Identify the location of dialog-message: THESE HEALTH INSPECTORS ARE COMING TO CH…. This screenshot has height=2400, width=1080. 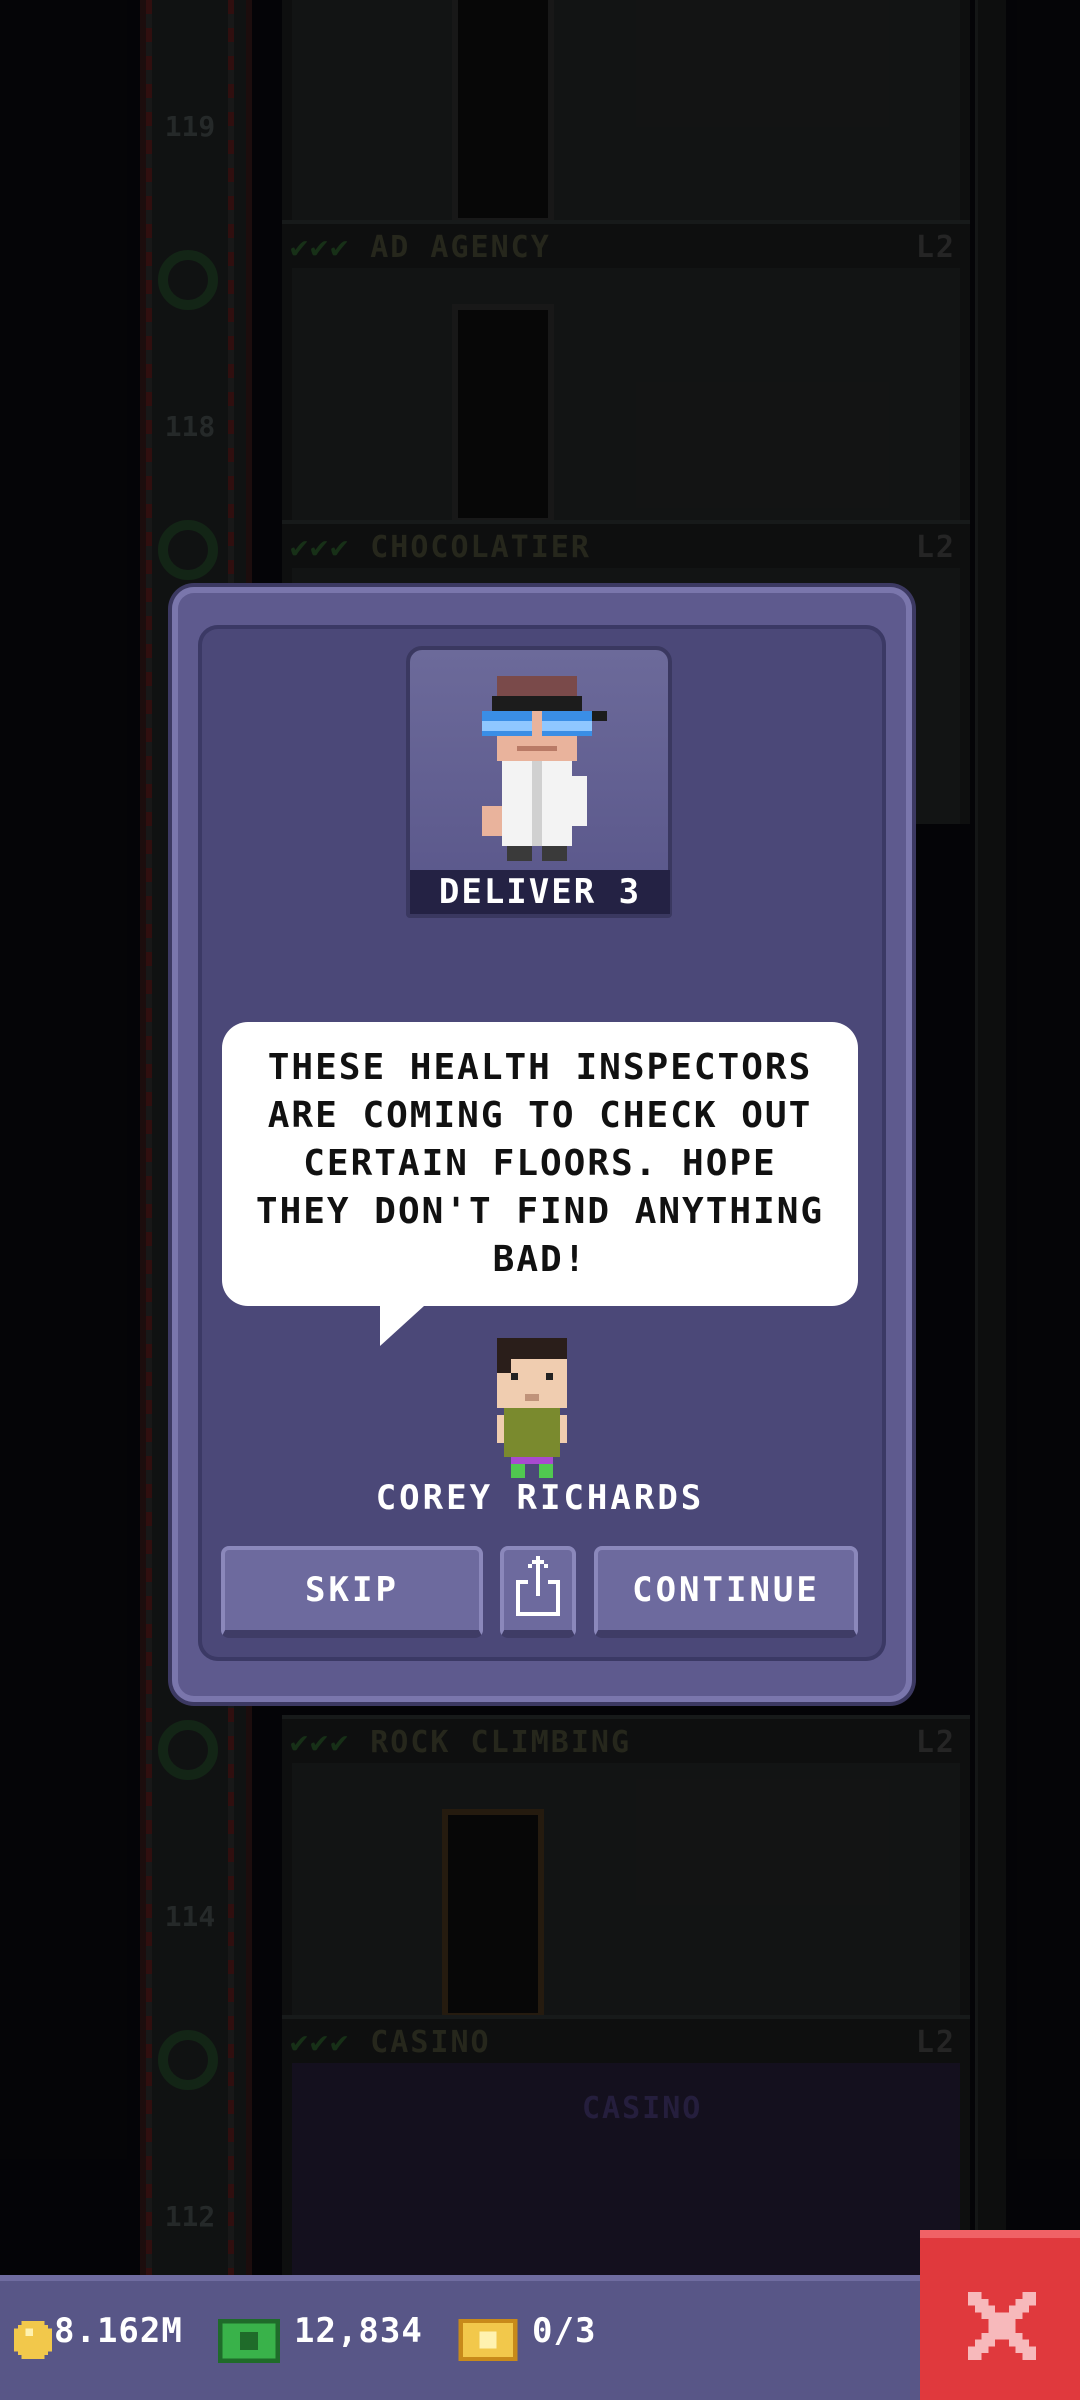
(540, 1163).